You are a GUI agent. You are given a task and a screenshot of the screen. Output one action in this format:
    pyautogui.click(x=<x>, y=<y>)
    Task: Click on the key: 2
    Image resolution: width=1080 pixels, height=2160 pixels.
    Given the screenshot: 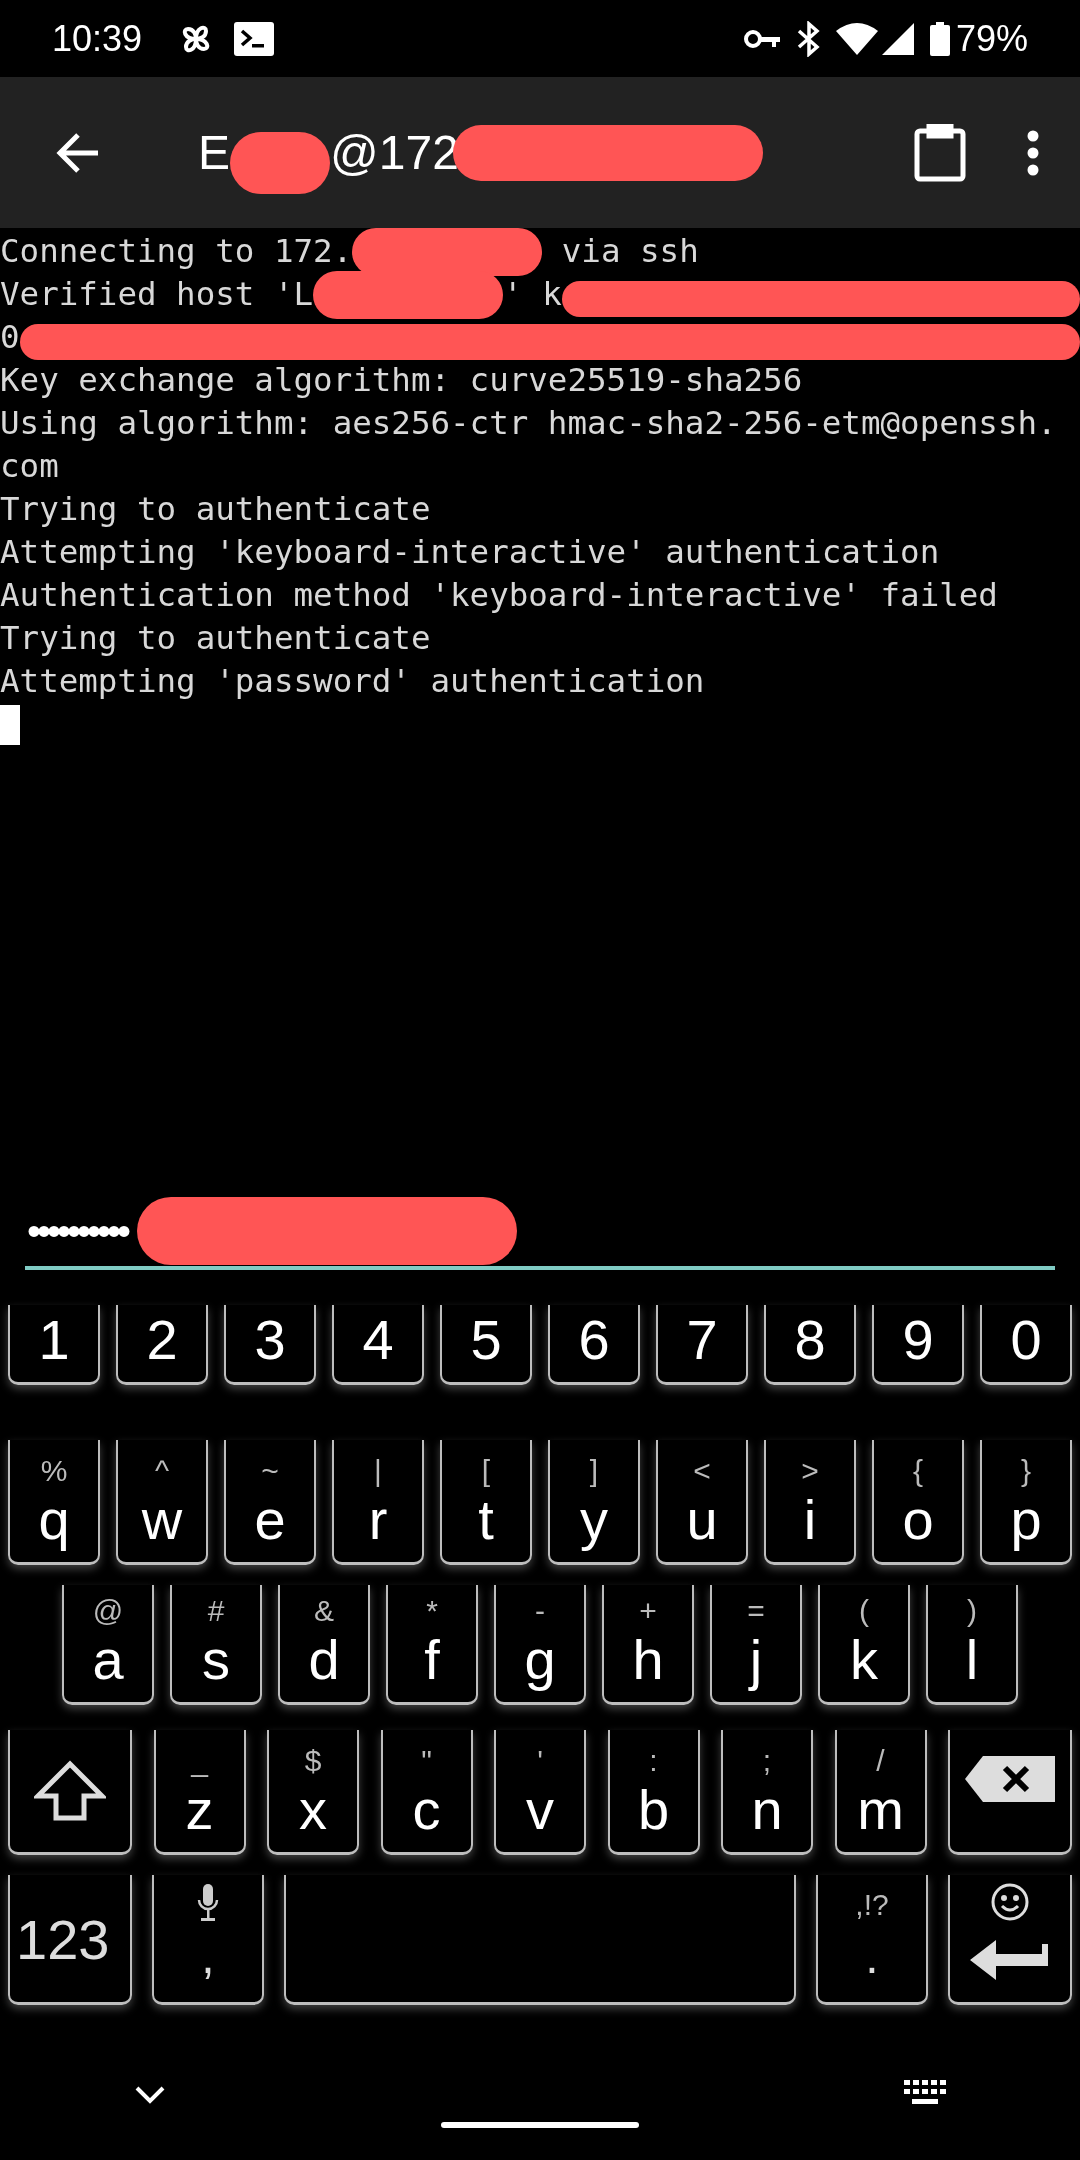 What is the action you would take?
    pyautogui.click(x=162, y=1345)
    